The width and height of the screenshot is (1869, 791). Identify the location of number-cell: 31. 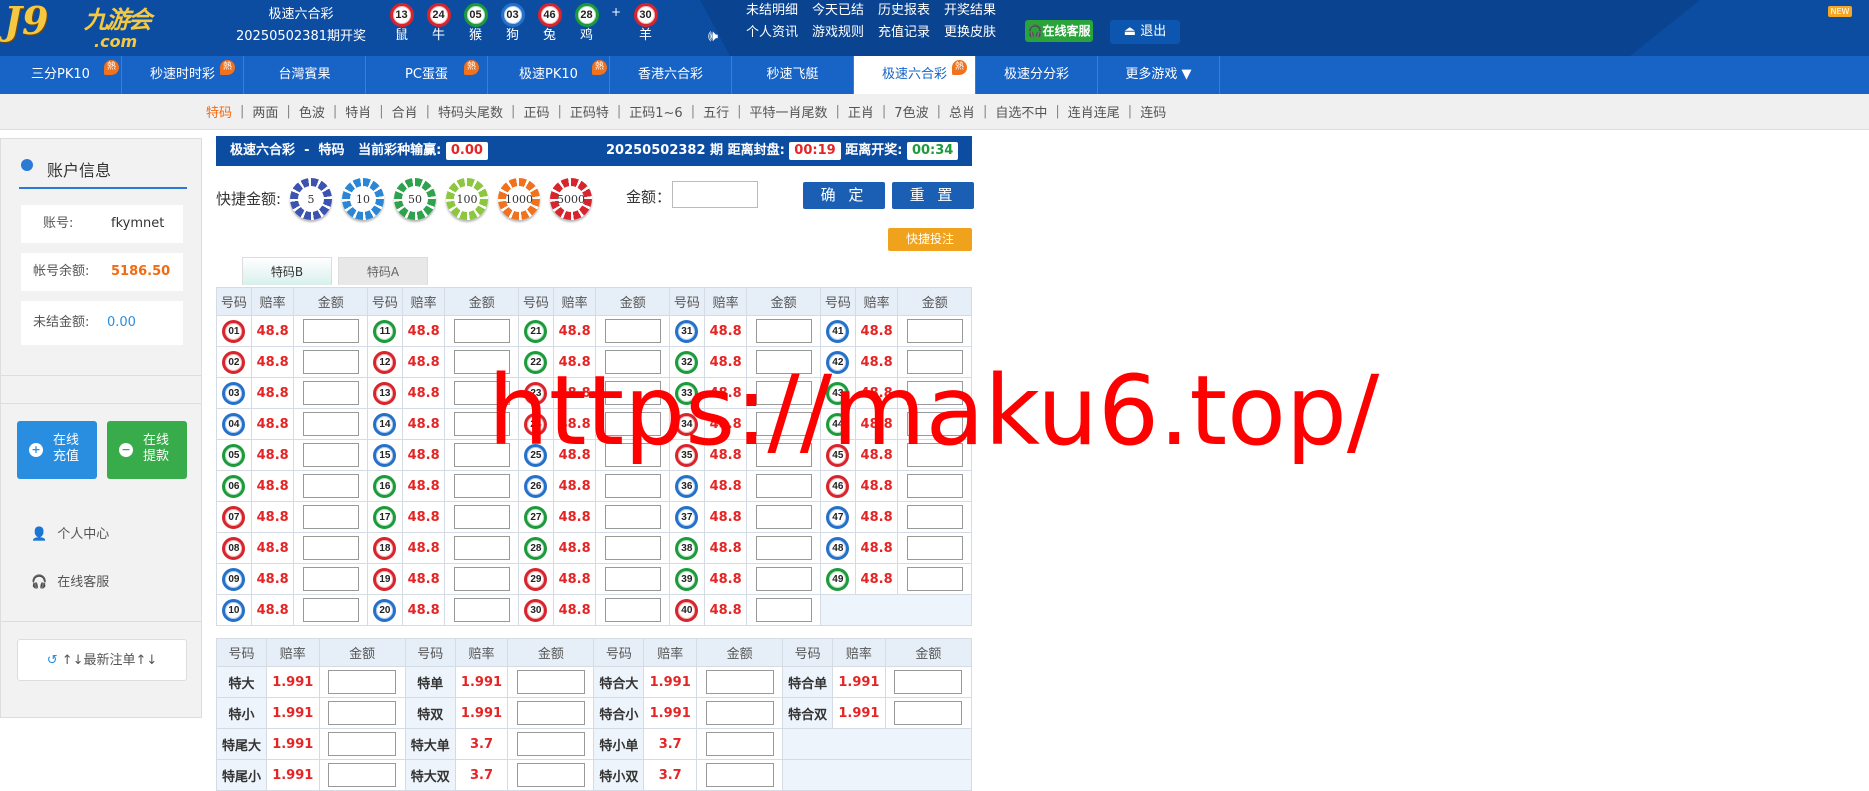
(686, 331).